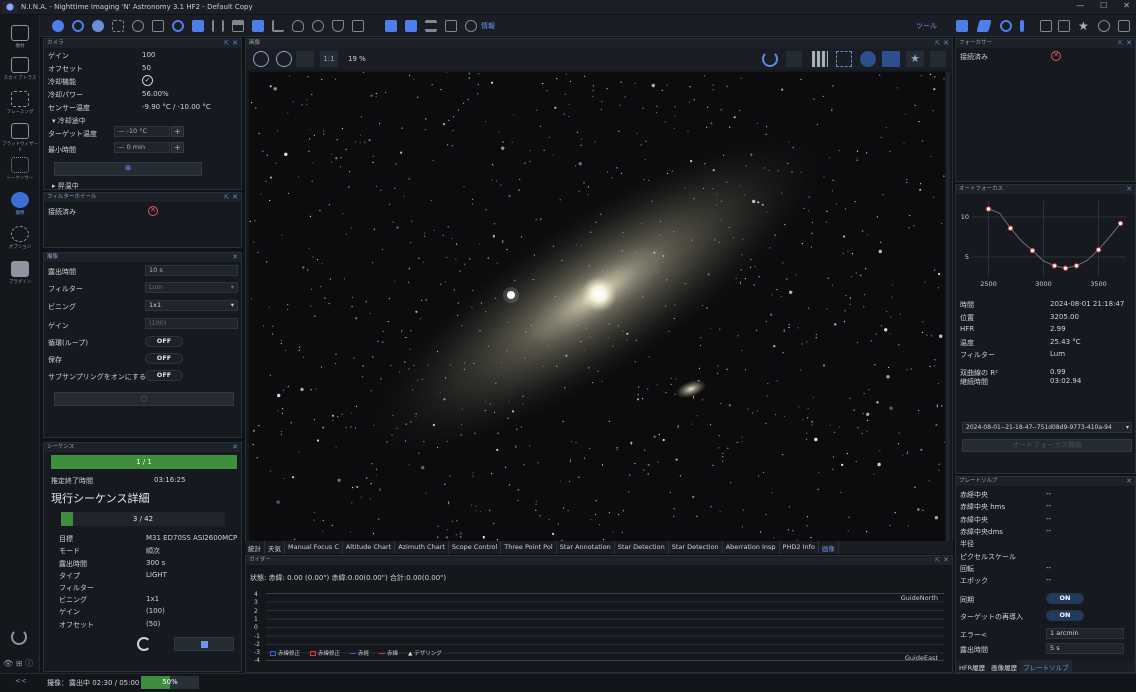  I want to click on ruler-icon, so click(984, 26).